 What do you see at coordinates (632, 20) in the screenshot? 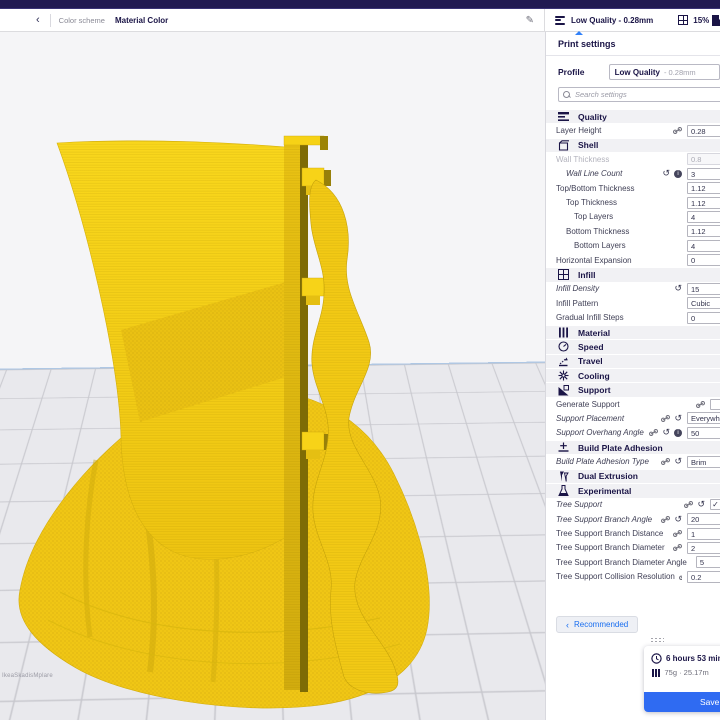
I see `print-setup-summary-bar: Low Quality - 0.28mm 15%` at bounding box center [632, 20].